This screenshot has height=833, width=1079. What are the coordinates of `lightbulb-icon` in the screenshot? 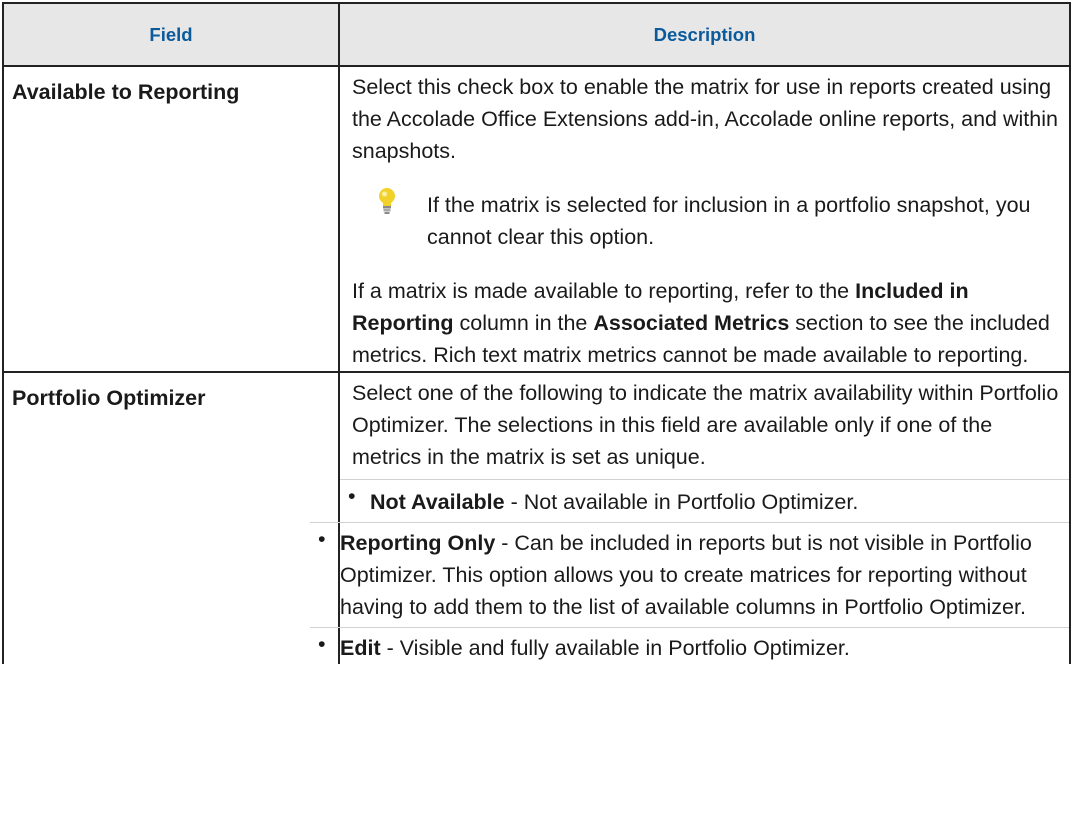 It's located at (387, 201).